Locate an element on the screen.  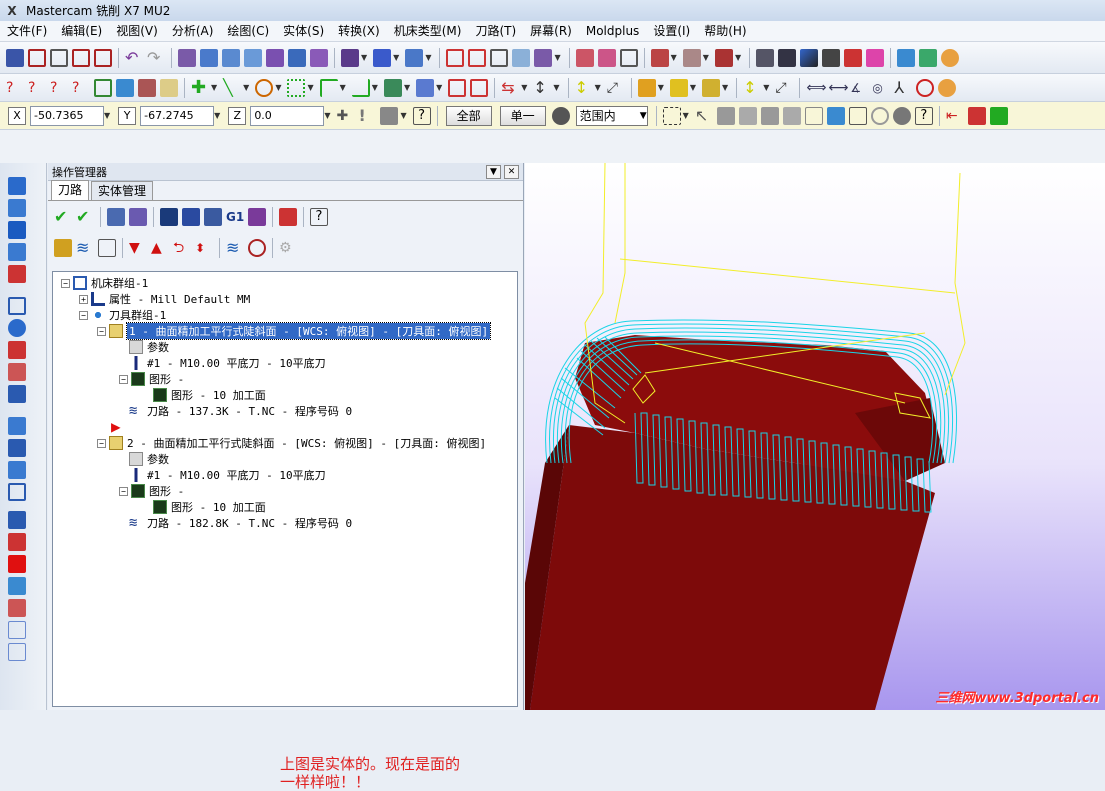
tree-op2-tool: #1 - M10.00 平底刀 - 10平底刀 is located at coordinates (227, 475).